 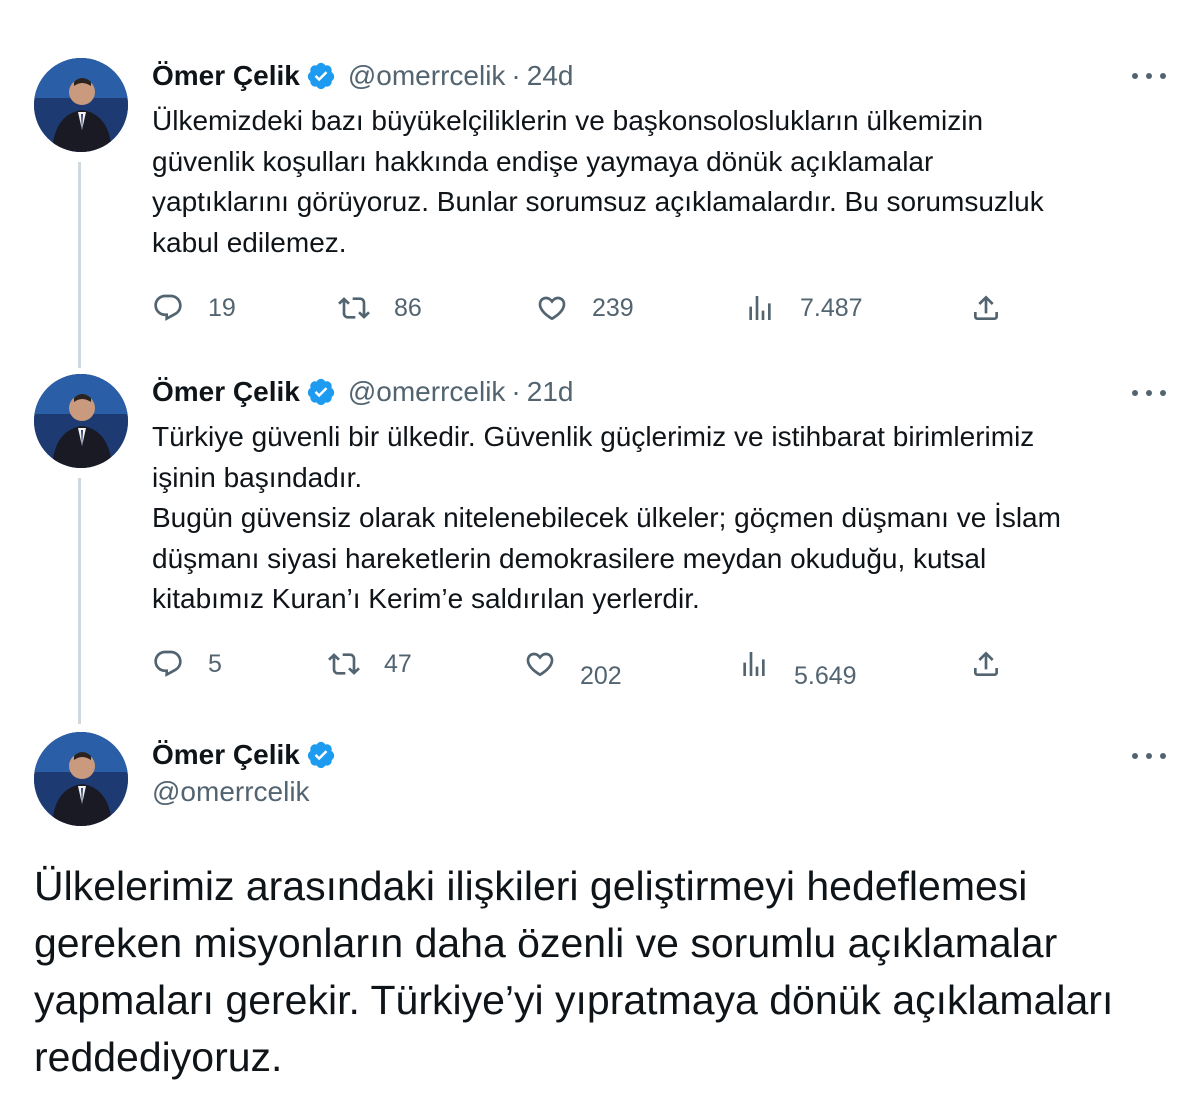 I want to click on tweet-actions: 5 47 202 5.649, so click(x=582, y=667).